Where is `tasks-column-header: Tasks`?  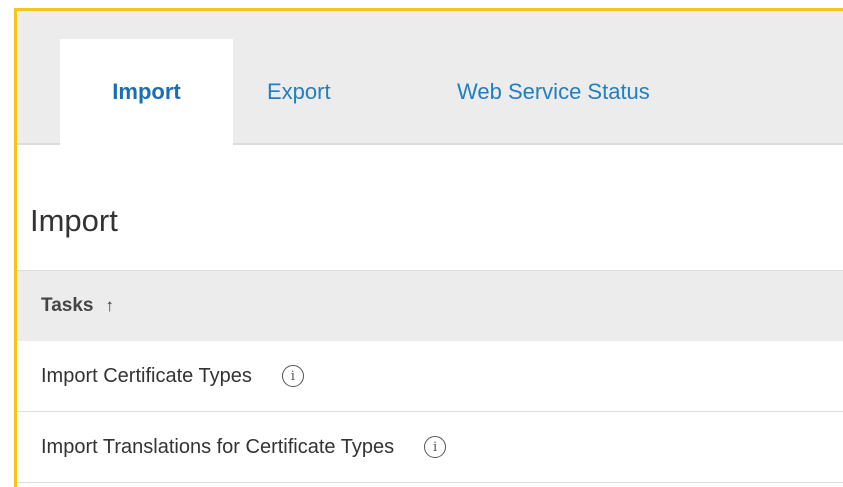
tasks-column-header: Tasks is located at coordinates (67, 306).